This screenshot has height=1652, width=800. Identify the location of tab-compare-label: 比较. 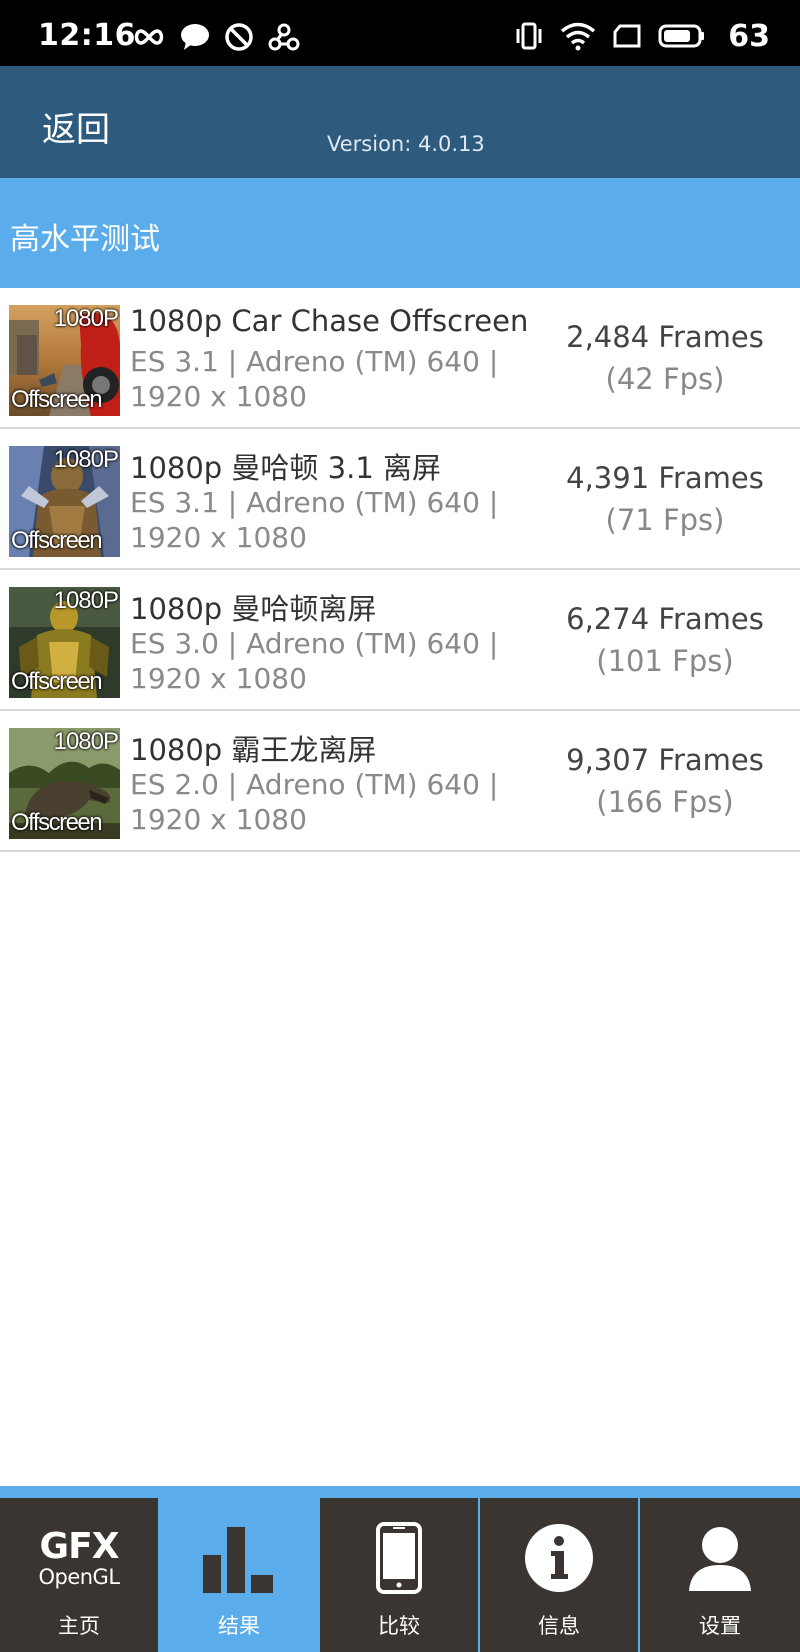
(399, 1626).